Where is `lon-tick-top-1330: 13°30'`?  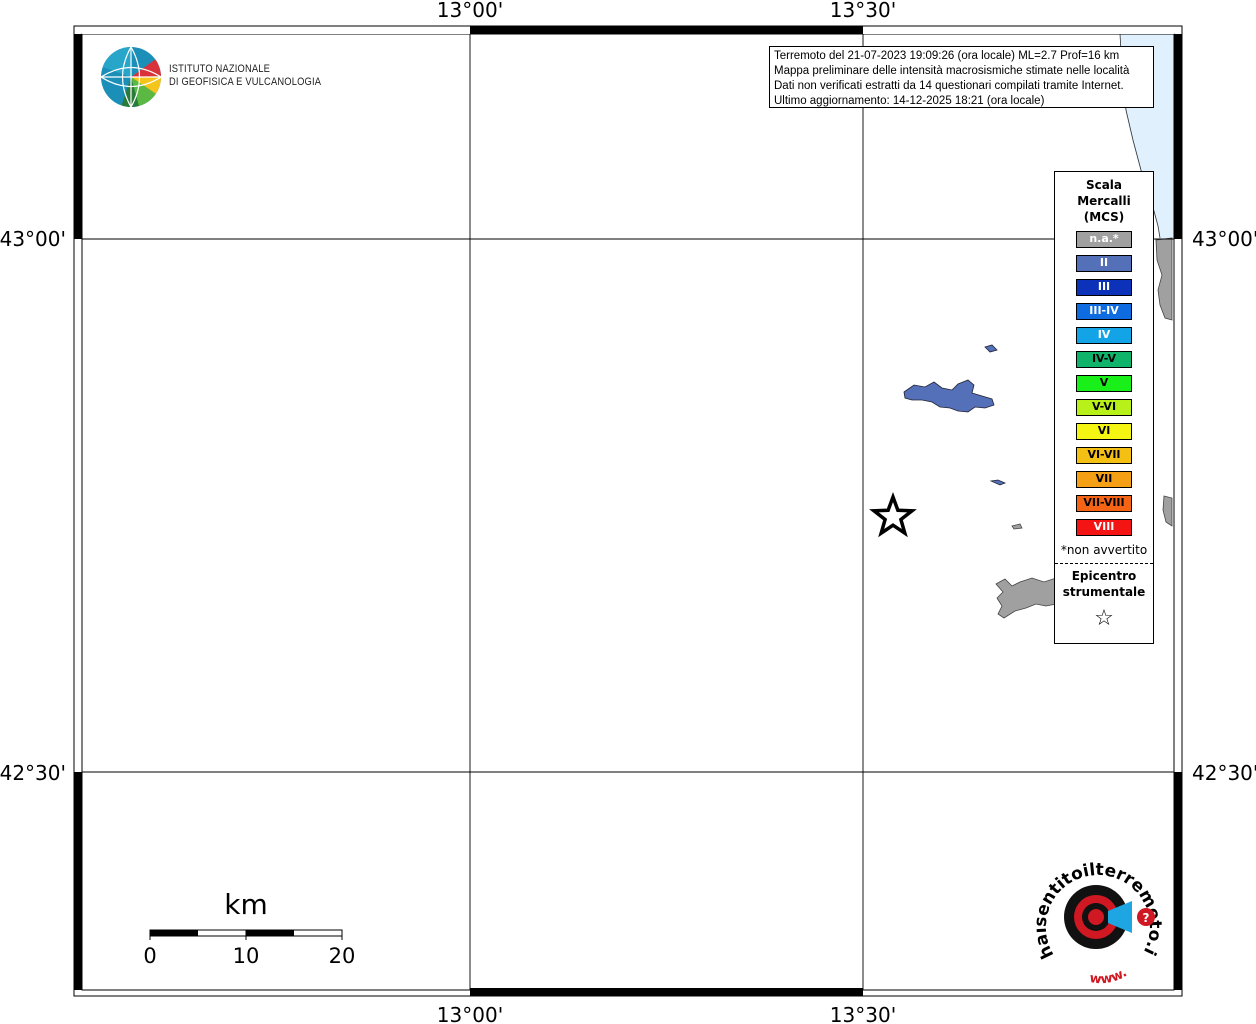 lon-tick-top-1330: 13°30' is located at coordinates (863, 11).